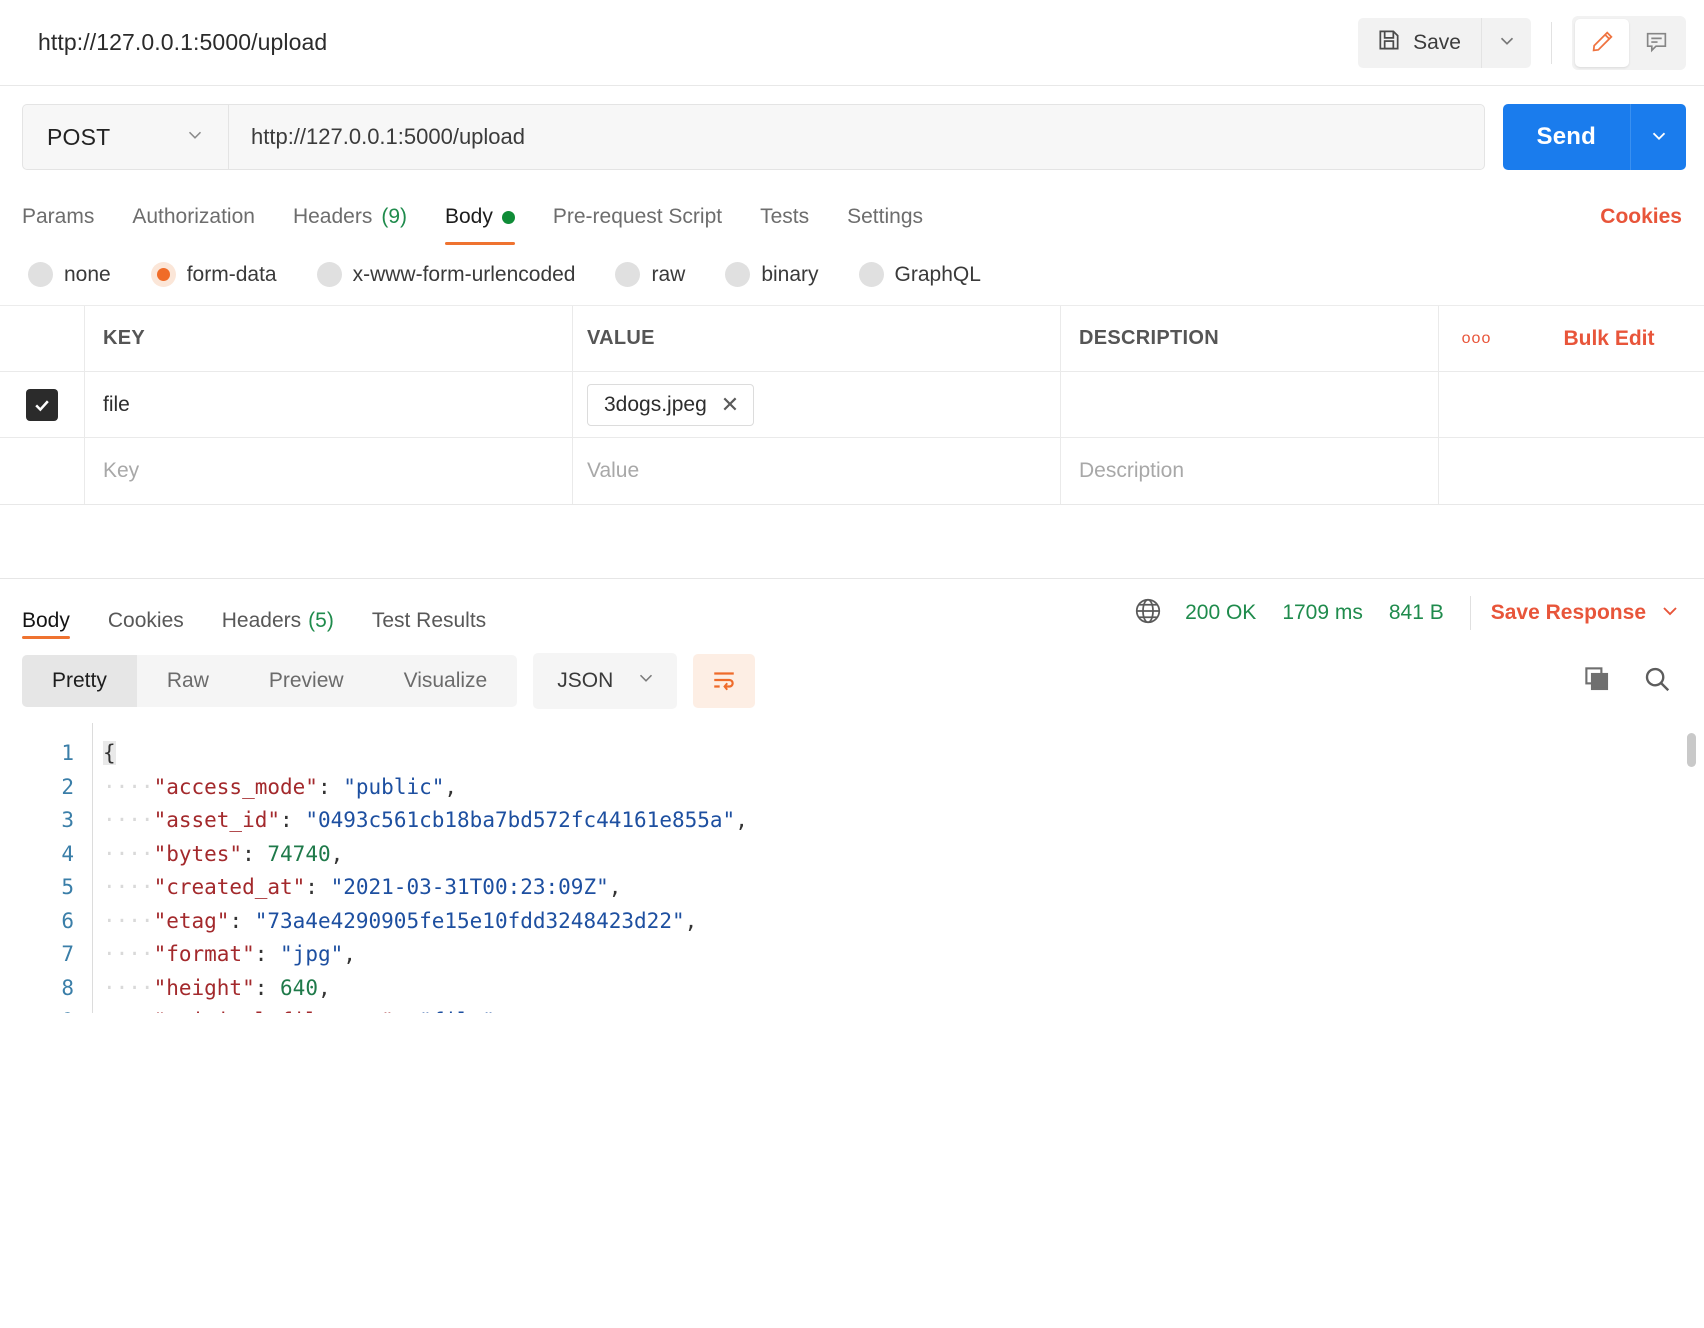 This screenshot has width=1704, height=1328. I want to click on table-header-description-cell: DESCRIPTION, so click(1249, 338).